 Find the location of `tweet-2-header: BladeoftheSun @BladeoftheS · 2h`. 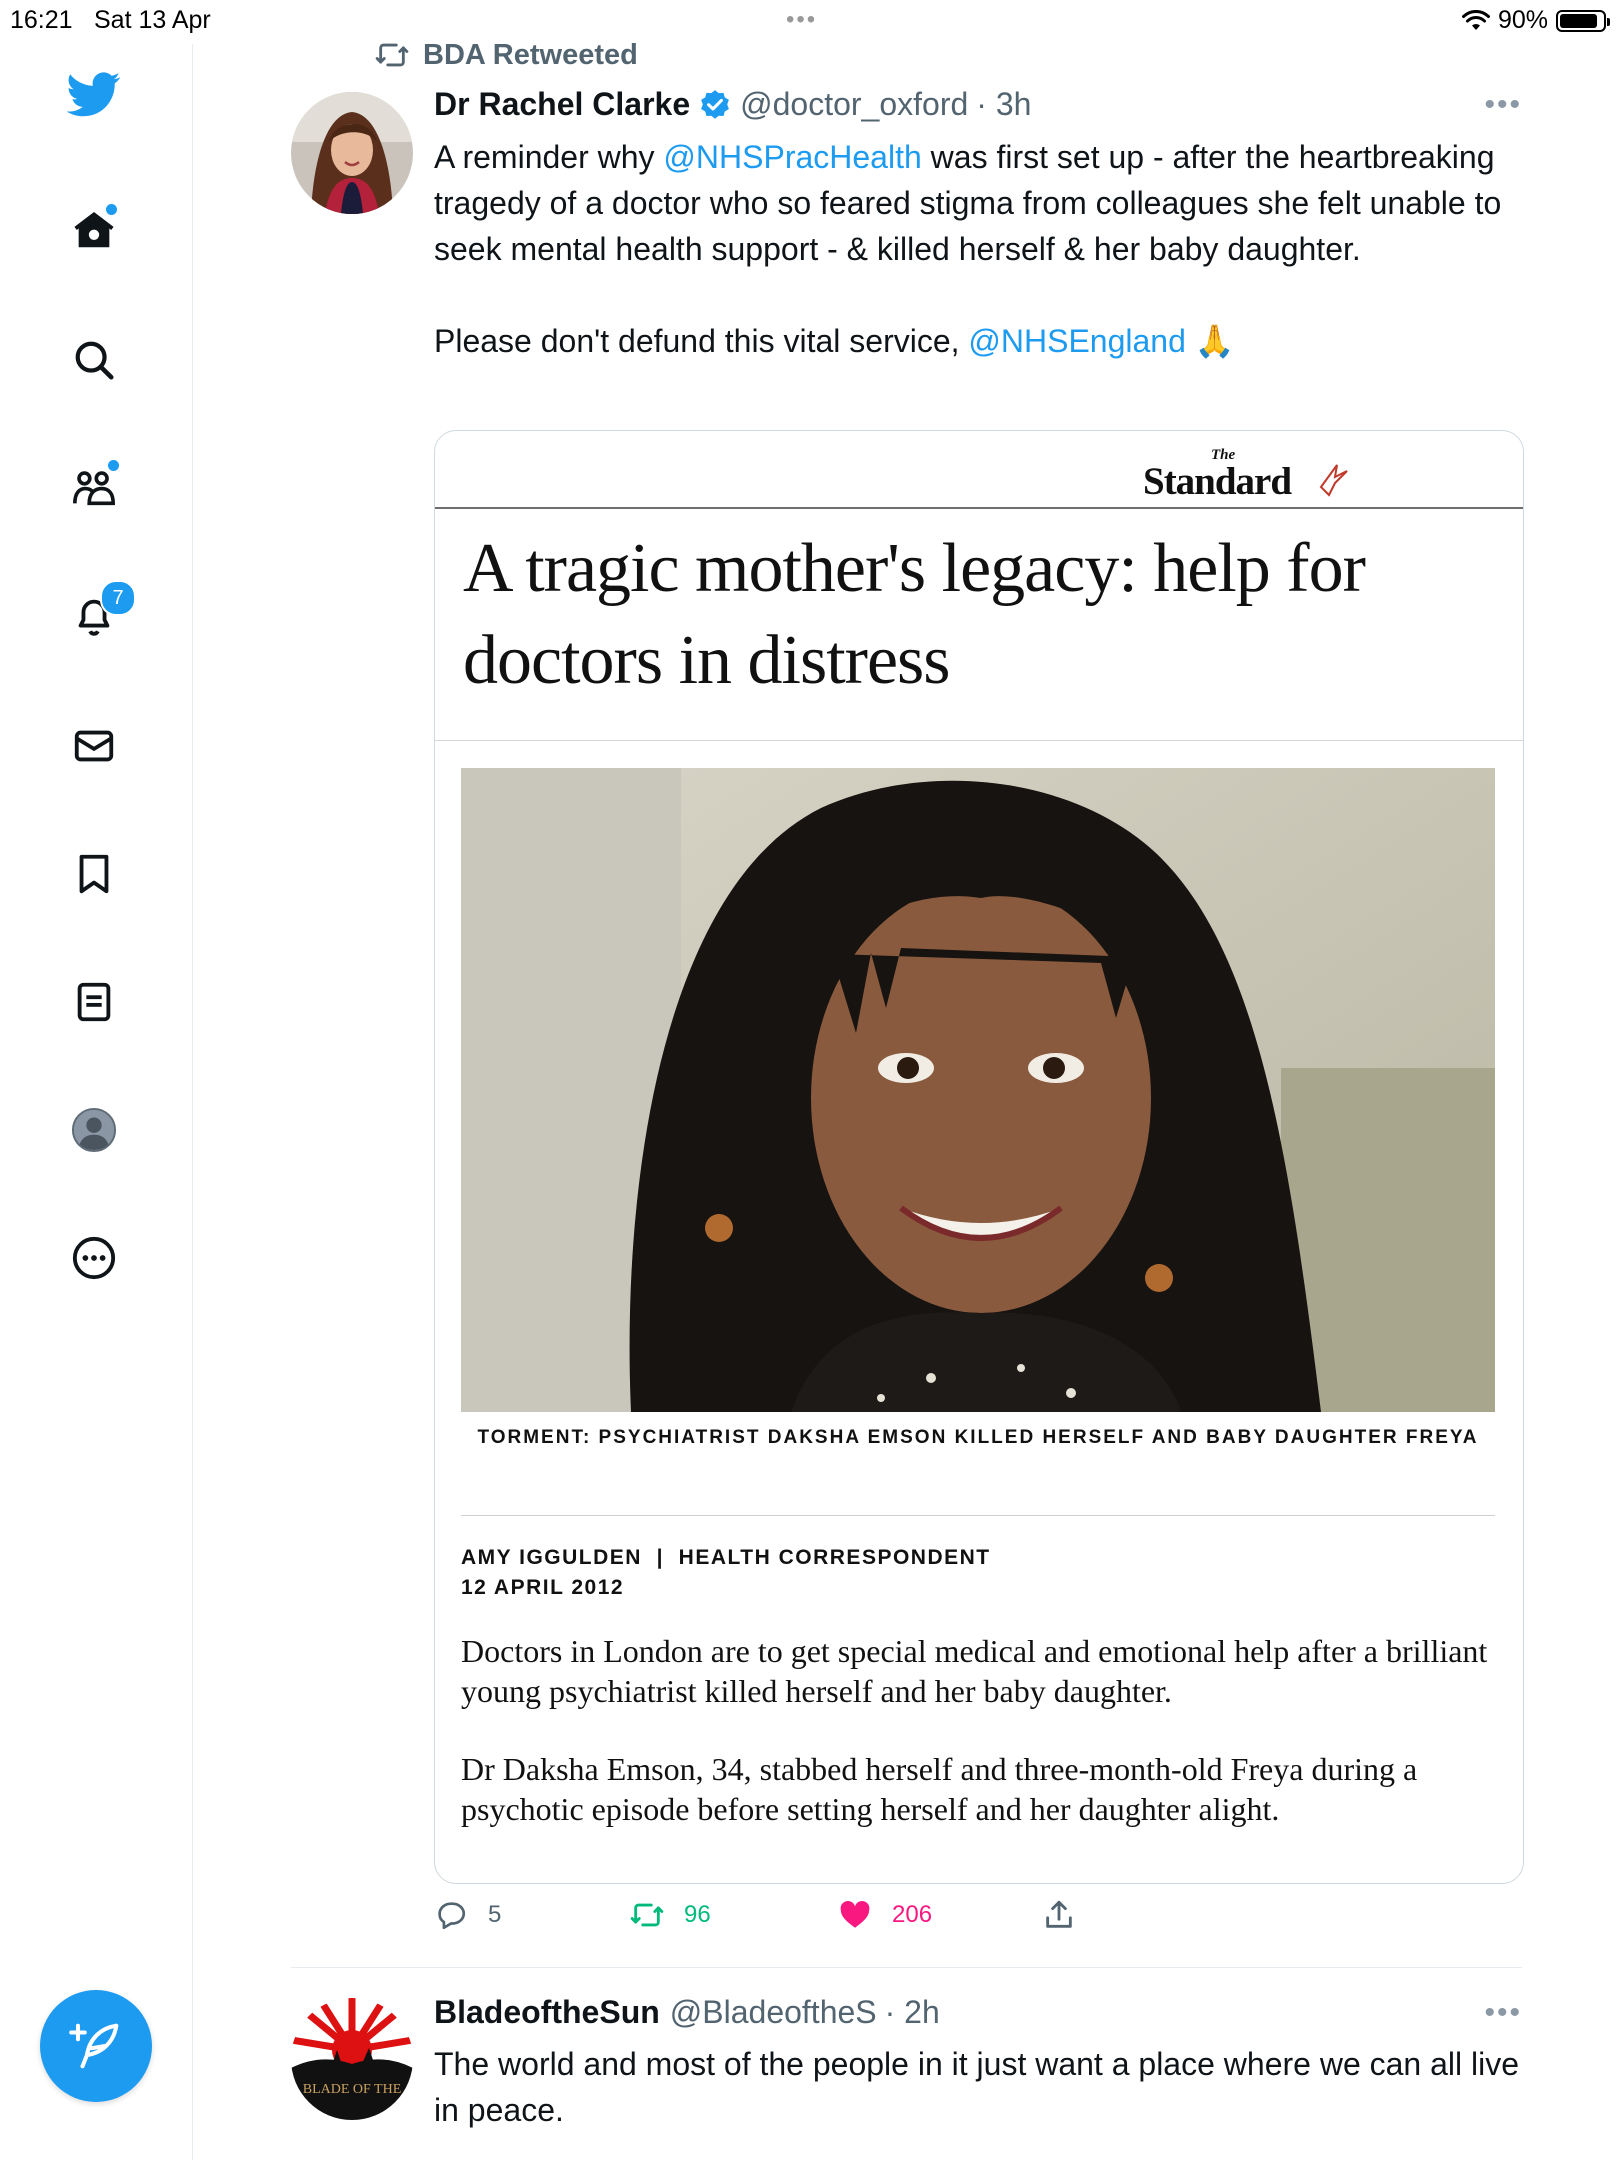

tweet-2-header: BladeoftheSun @BladeoftheS · 2h is located at coordinates (687, 2012).